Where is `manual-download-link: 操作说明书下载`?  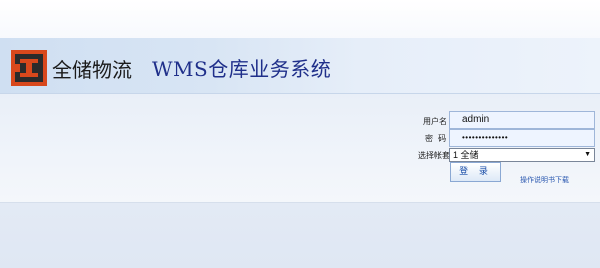 manual-download-link: 操作说明书下载 is located at coordinates (544, 180).